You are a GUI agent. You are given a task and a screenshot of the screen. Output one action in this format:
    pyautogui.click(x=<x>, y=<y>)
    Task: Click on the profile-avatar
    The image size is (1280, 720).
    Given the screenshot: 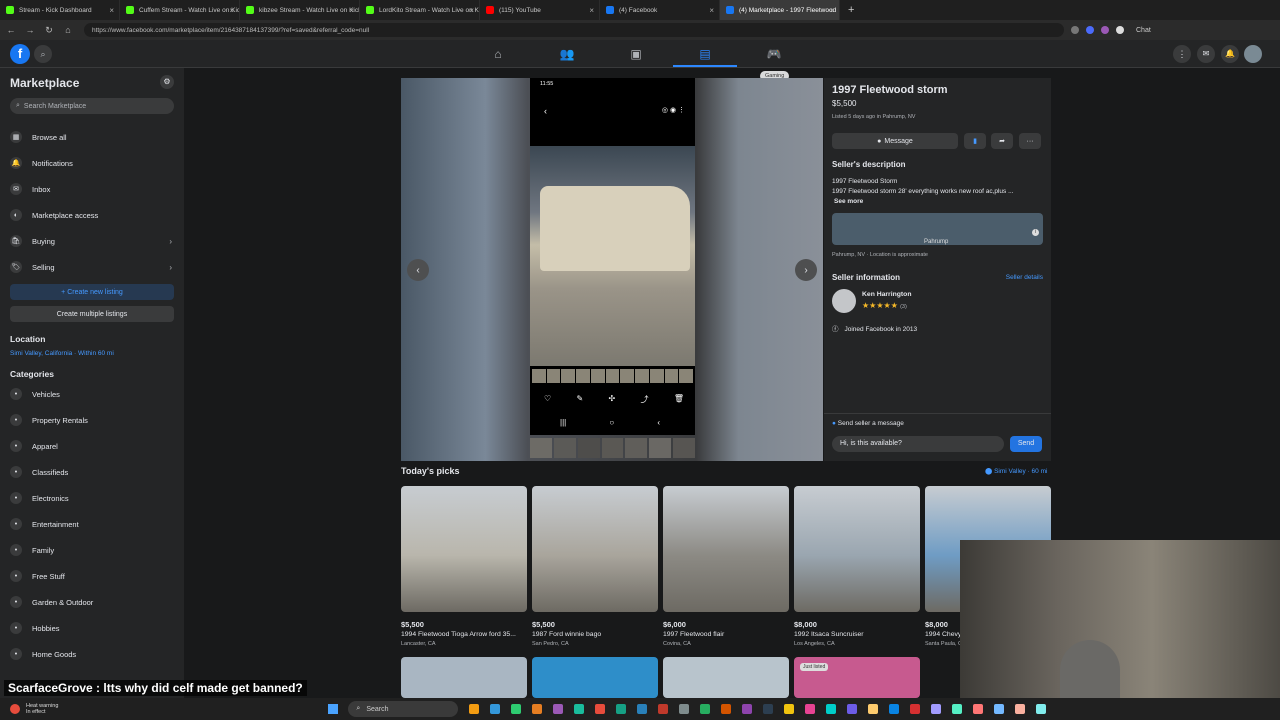 What is the action you would take?
    pyautogui.click(x=1253, y=54)
    